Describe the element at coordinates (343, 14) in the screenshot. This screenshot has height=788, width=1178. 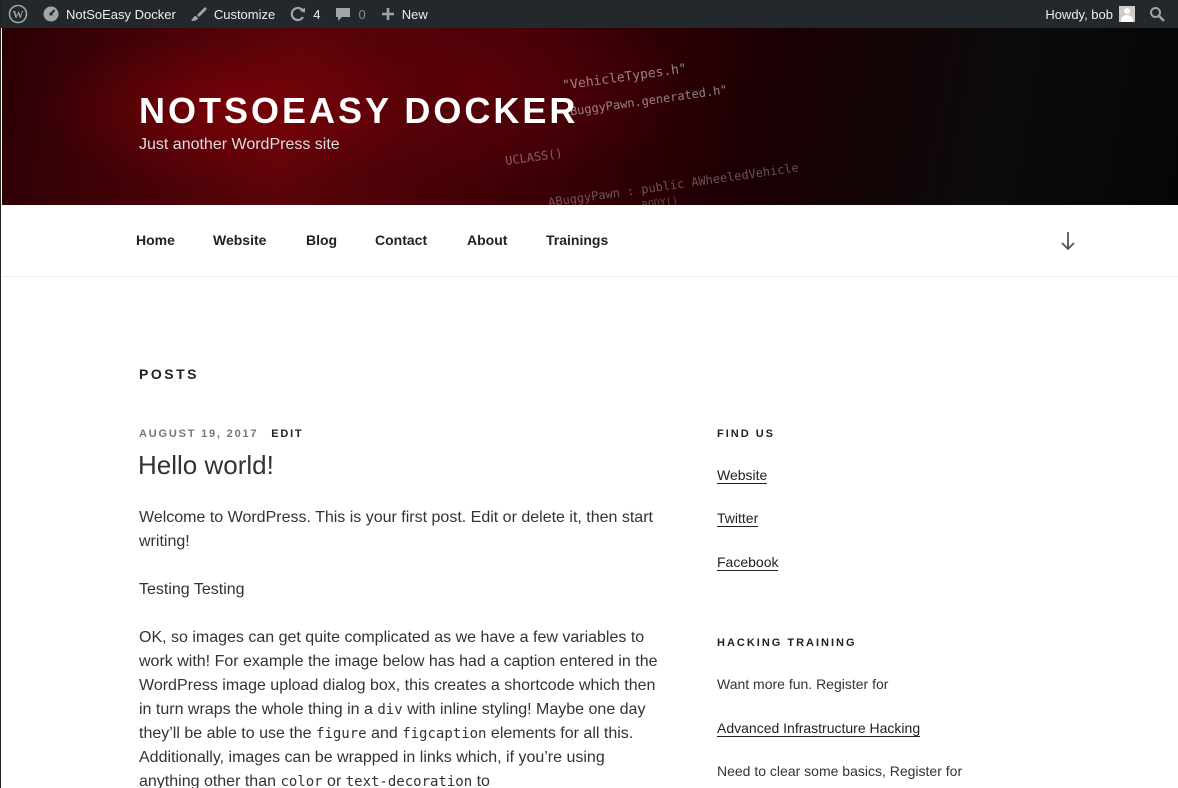
I see `comment-bubble-icon` at that location.